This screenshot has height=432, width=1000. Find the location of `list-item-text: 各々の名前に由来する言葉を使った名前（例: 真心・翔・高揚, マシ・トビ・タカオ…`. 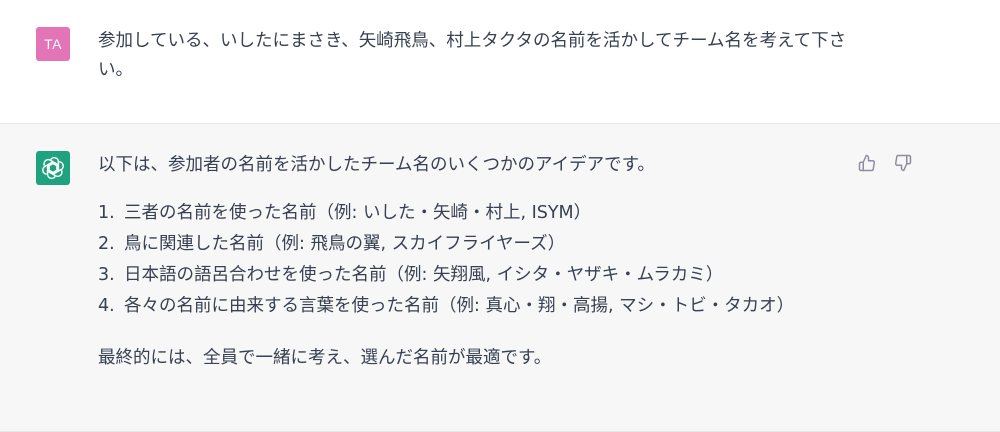

list-item-text: 各々の名前に由来する言葉を使った名前（例: 真心・翔・高揚, マシ・トビ・タカオ… is located at coordinates (459, 306).